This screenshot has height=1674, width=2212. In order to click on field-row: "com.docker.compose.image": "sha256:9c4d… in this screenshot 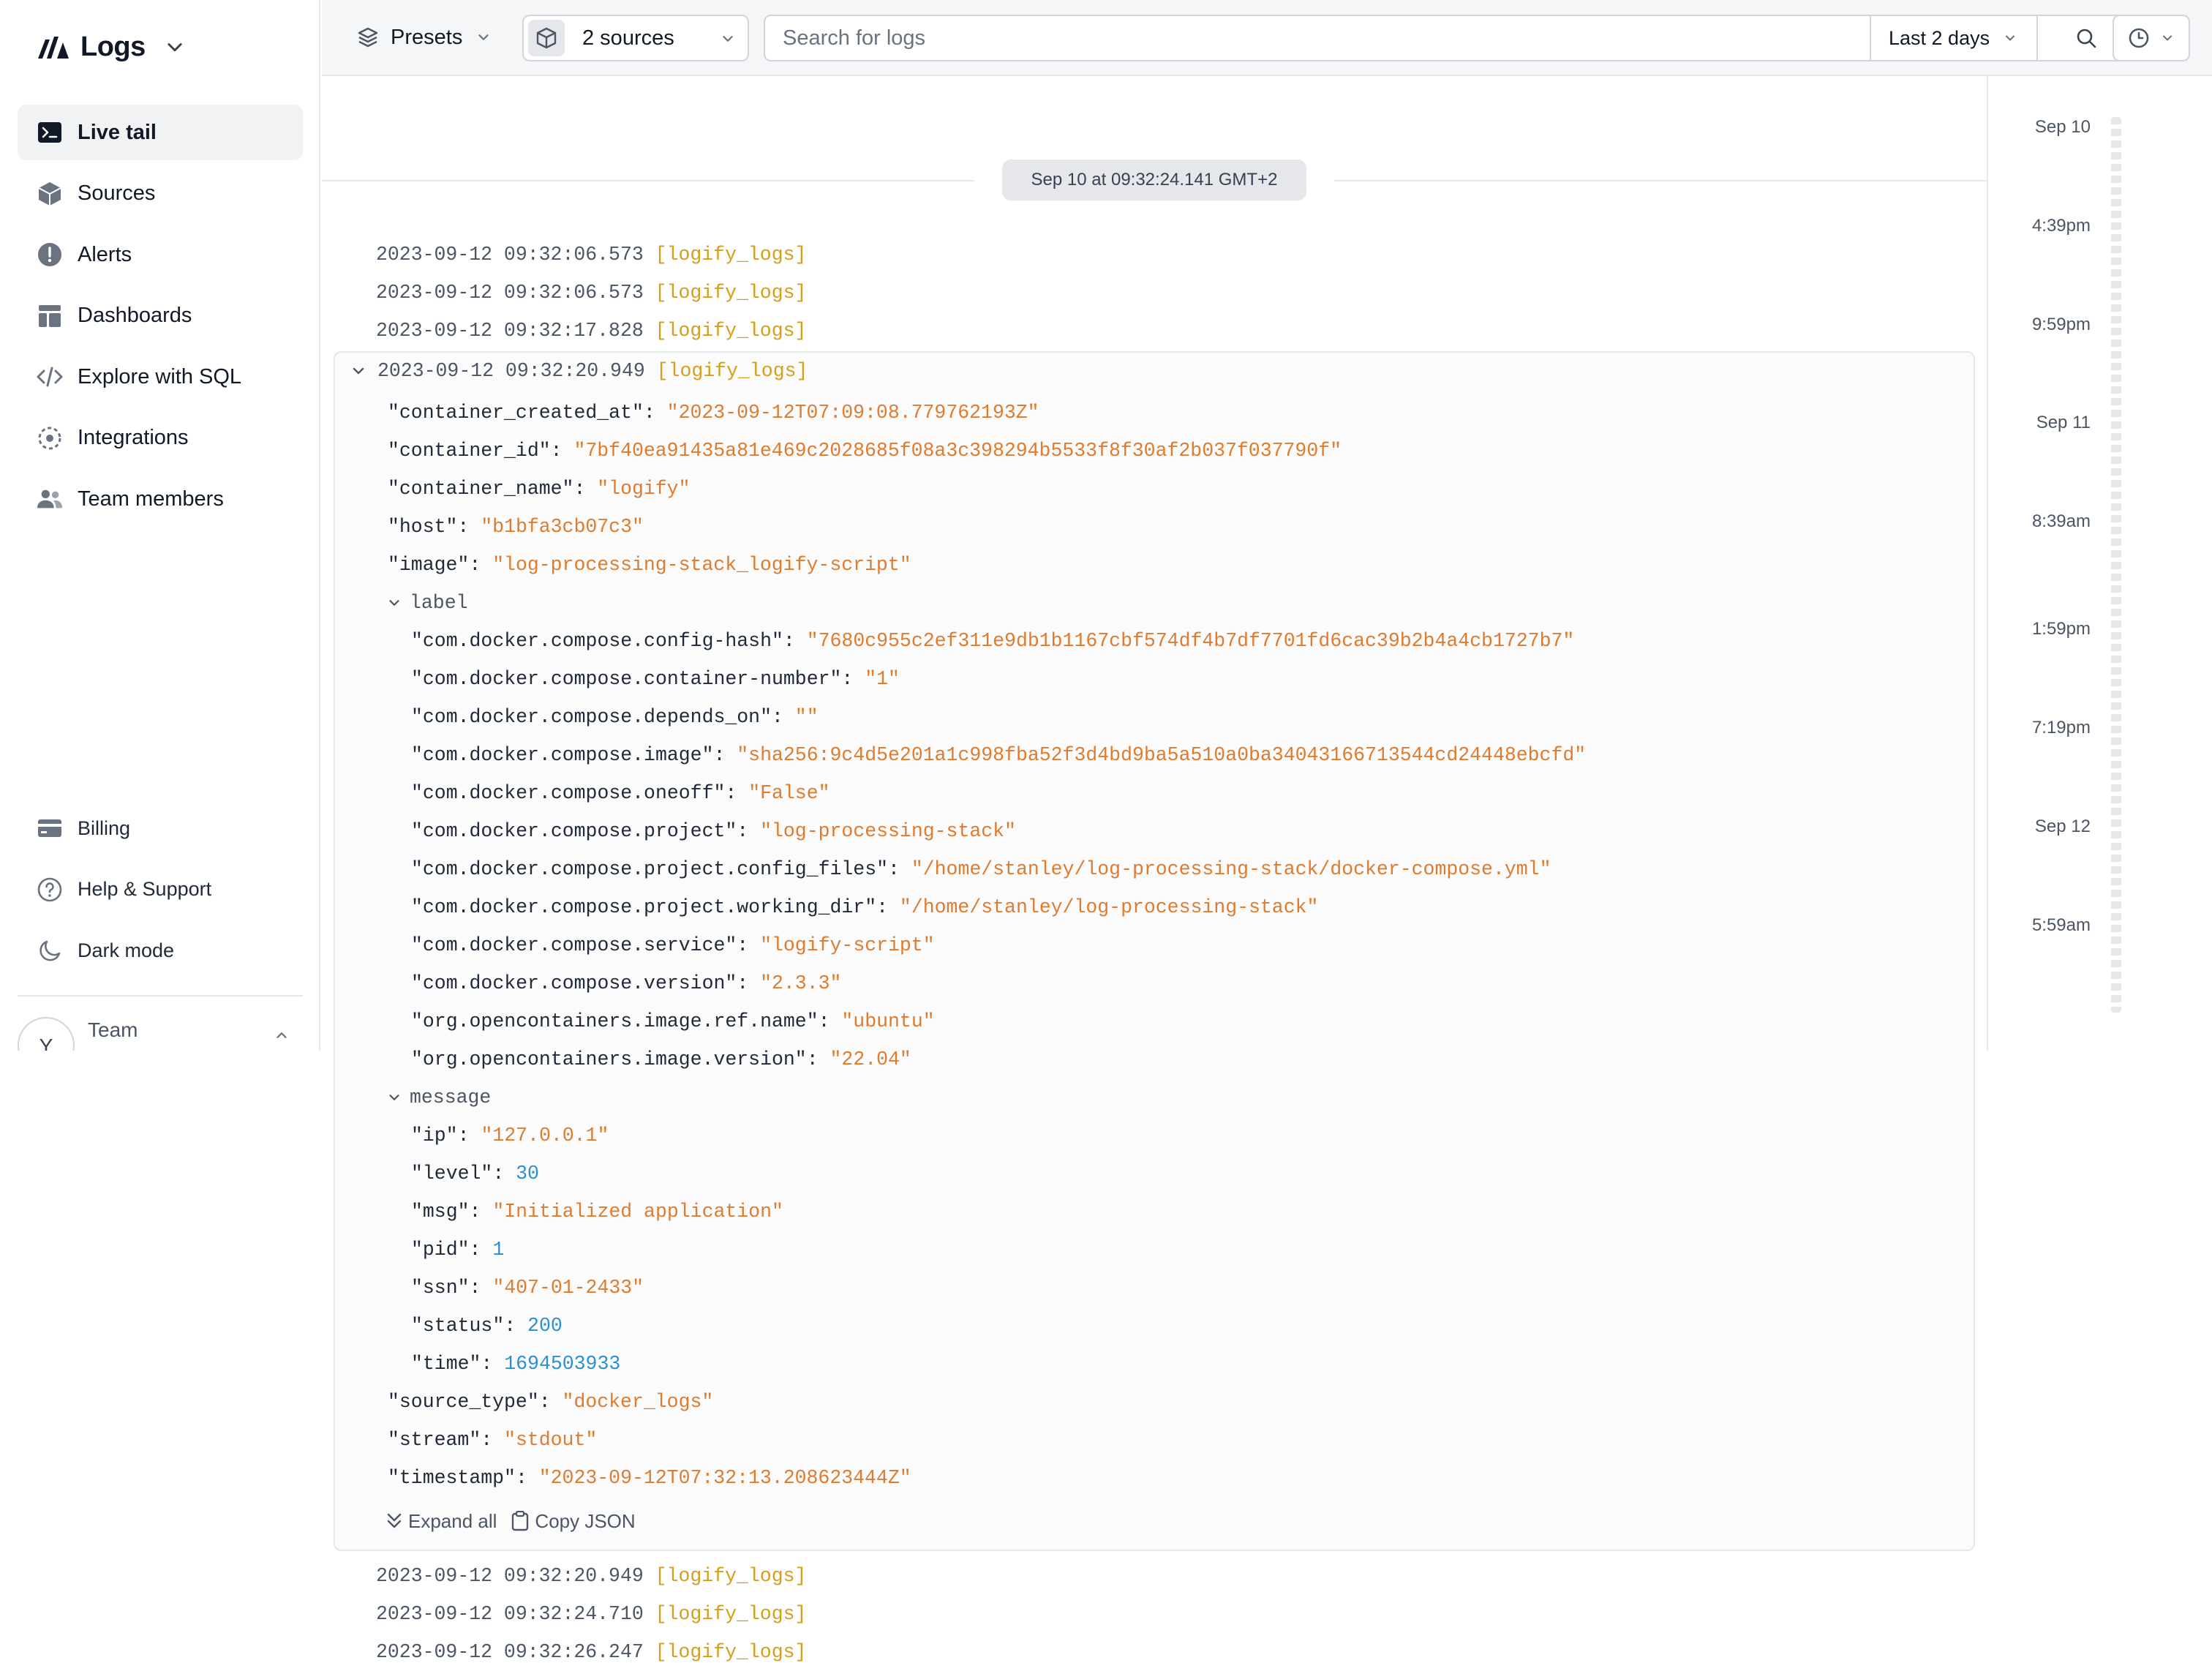, I will do `click(998, 755)`.